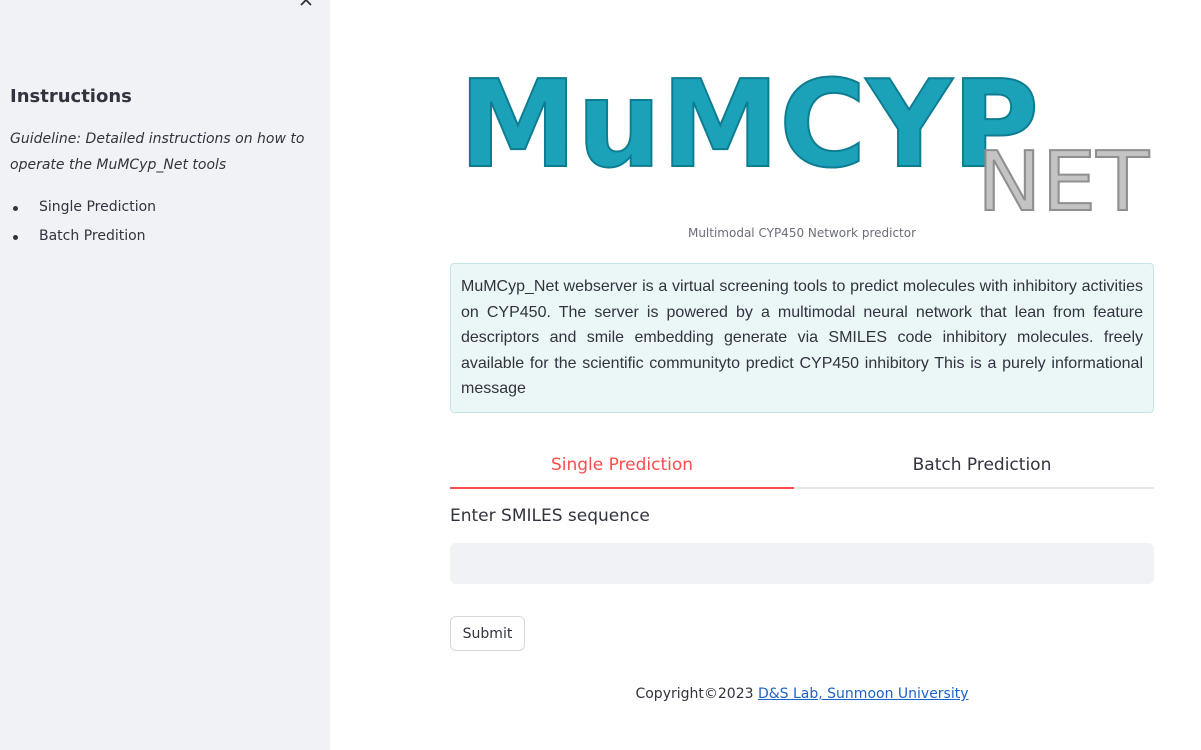 This screenshot has width=1201, height=750. I want to click on tab-bar: Single Prediction Batch Prediction, so click(802, 467).